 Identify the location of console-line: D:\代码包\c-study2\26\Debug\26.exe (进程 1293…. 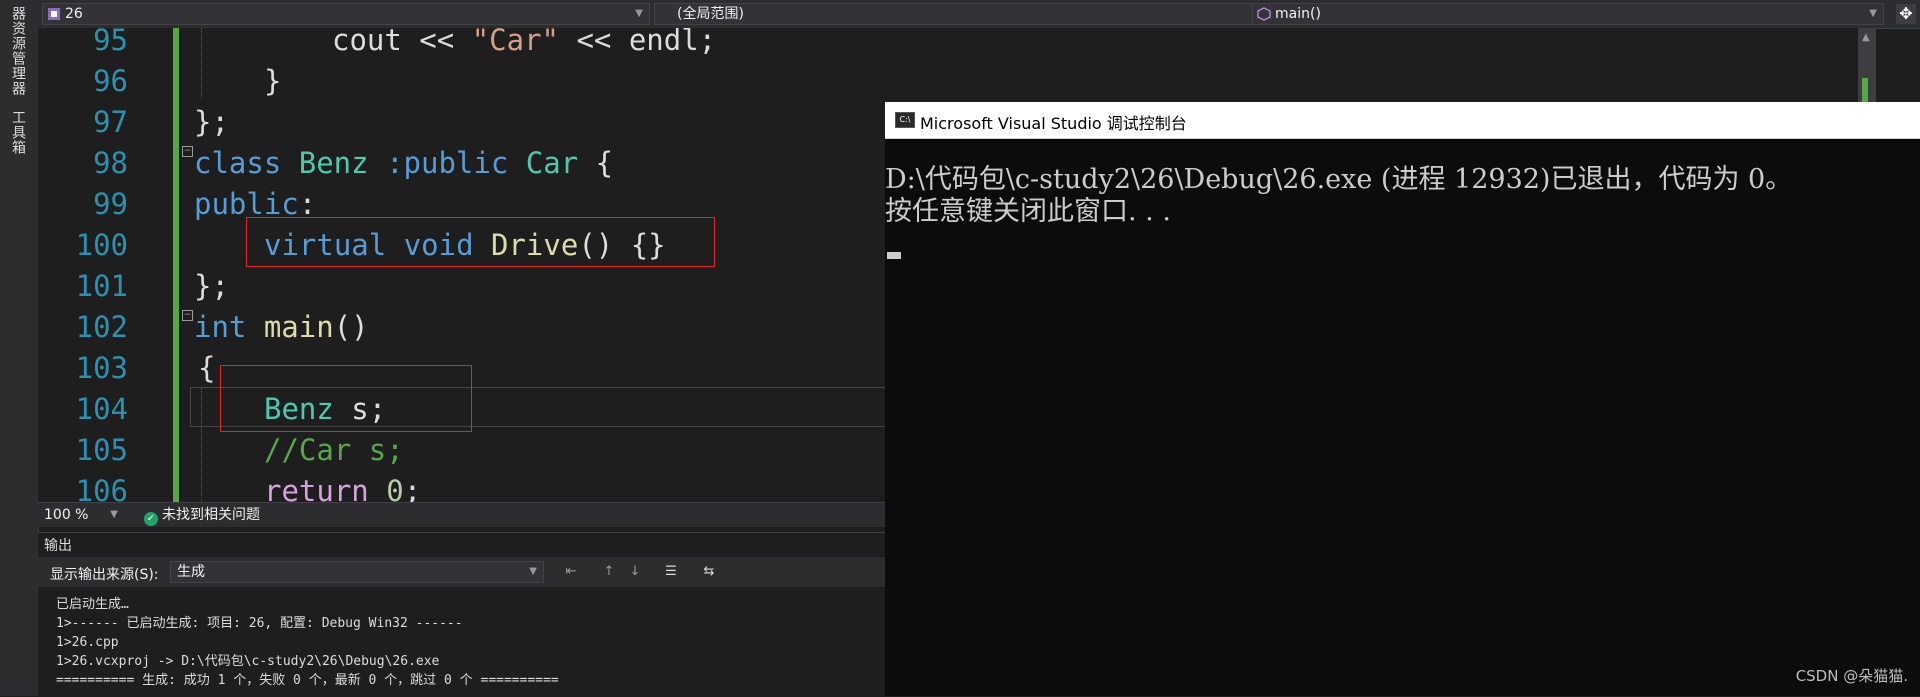
(1339, 179).